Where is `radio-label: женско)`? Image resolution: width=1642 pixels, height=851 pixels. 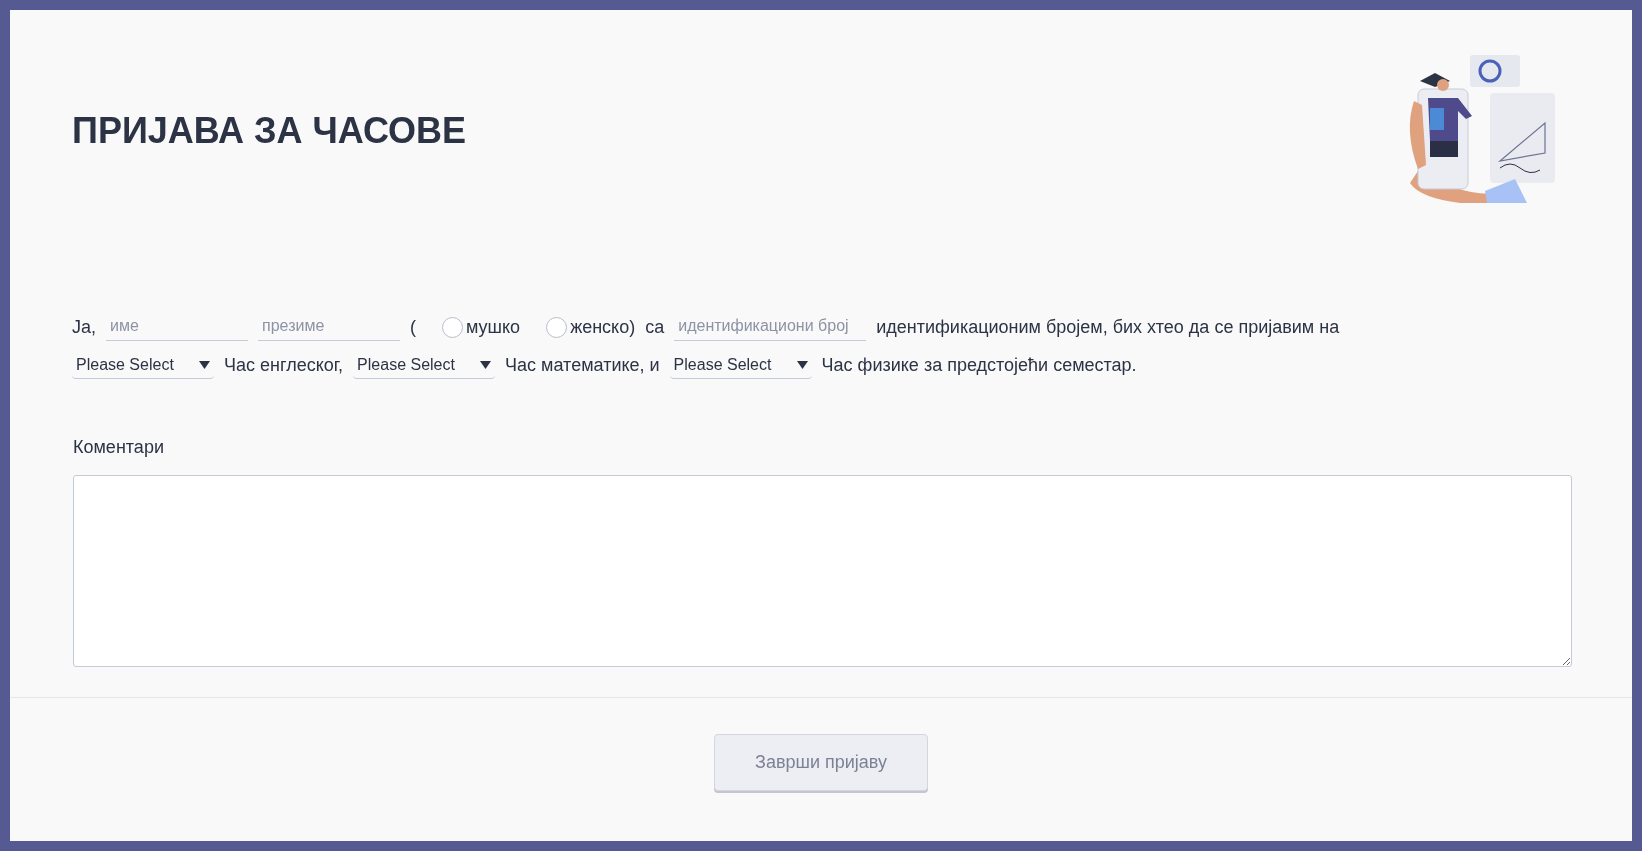 radio-label: женско) is located at coordinates (603, 327).